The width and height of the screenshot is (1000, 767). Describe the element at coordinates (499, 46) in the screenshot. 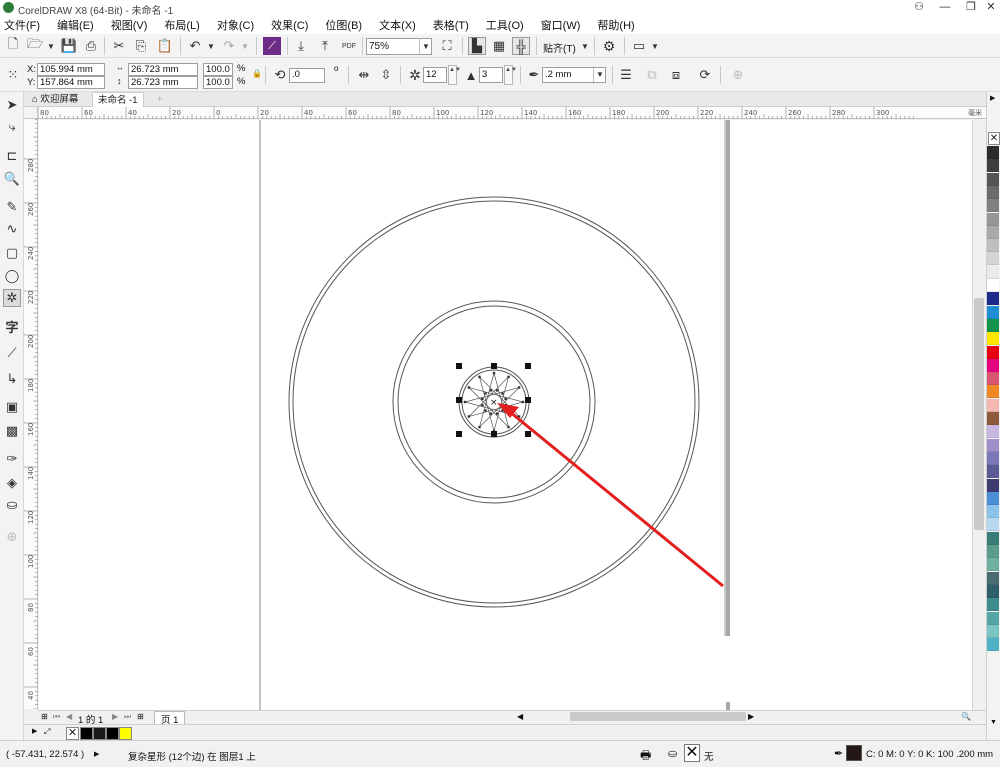

I see `show-grid-icon: ▦` at that location.